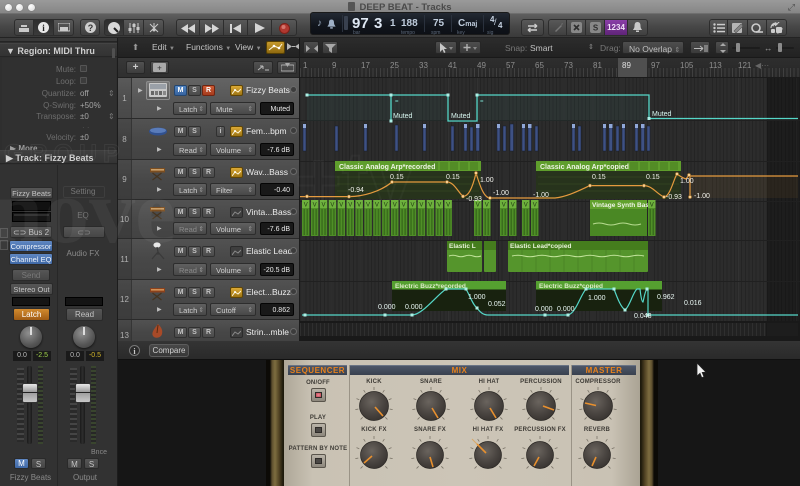  I want to click on svg-text: Classic Analog Arp*copied, so click(584, 167).